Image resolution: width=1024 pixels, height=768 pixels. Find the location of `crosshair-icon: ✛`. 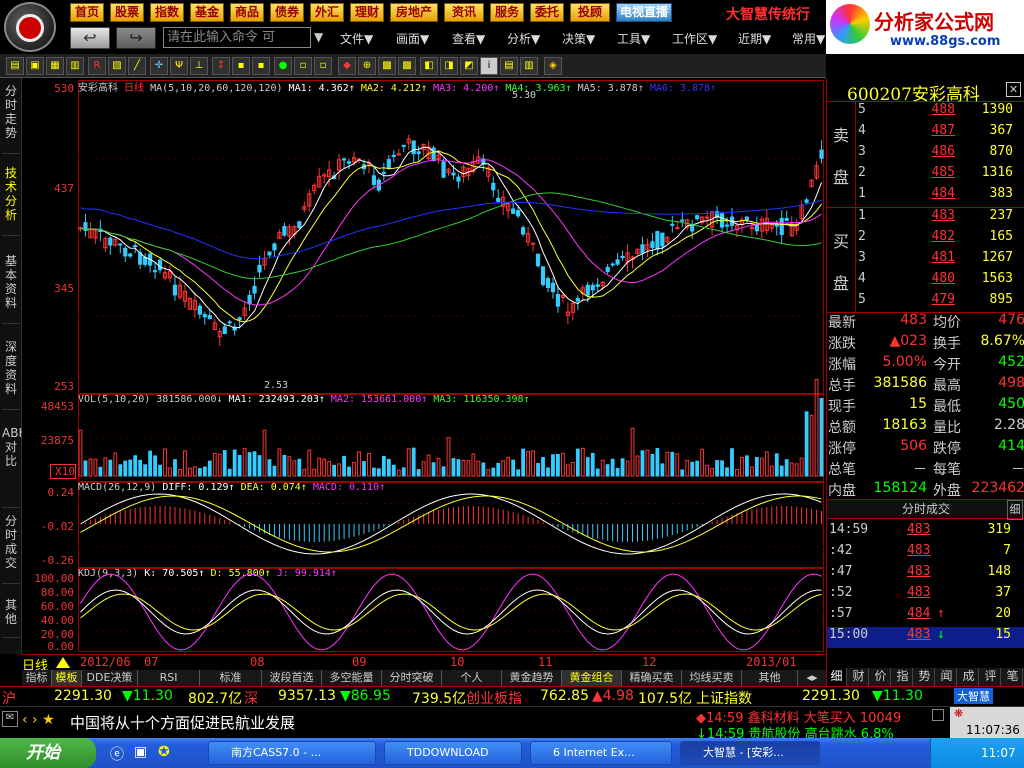

crosshair-icon: ✛ is located at coordinates (159, 66).